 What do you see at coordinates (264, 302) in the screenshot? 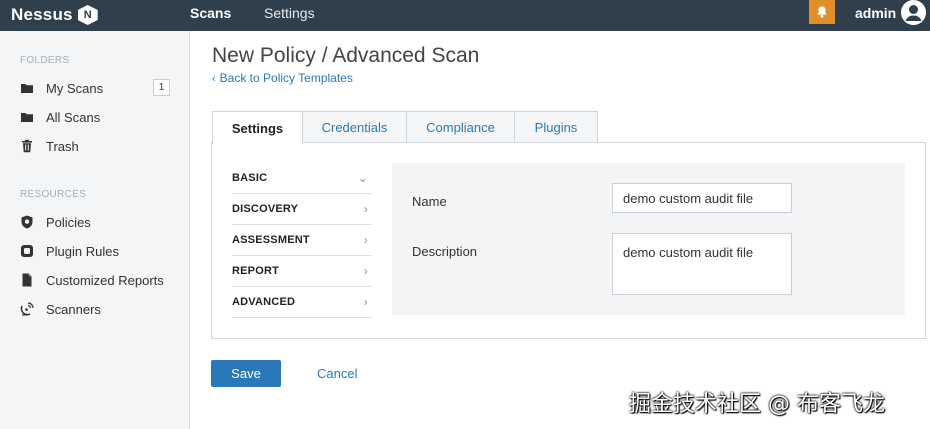
I see `subnav-label: ADVANCED` at bounding box center [264, 302].